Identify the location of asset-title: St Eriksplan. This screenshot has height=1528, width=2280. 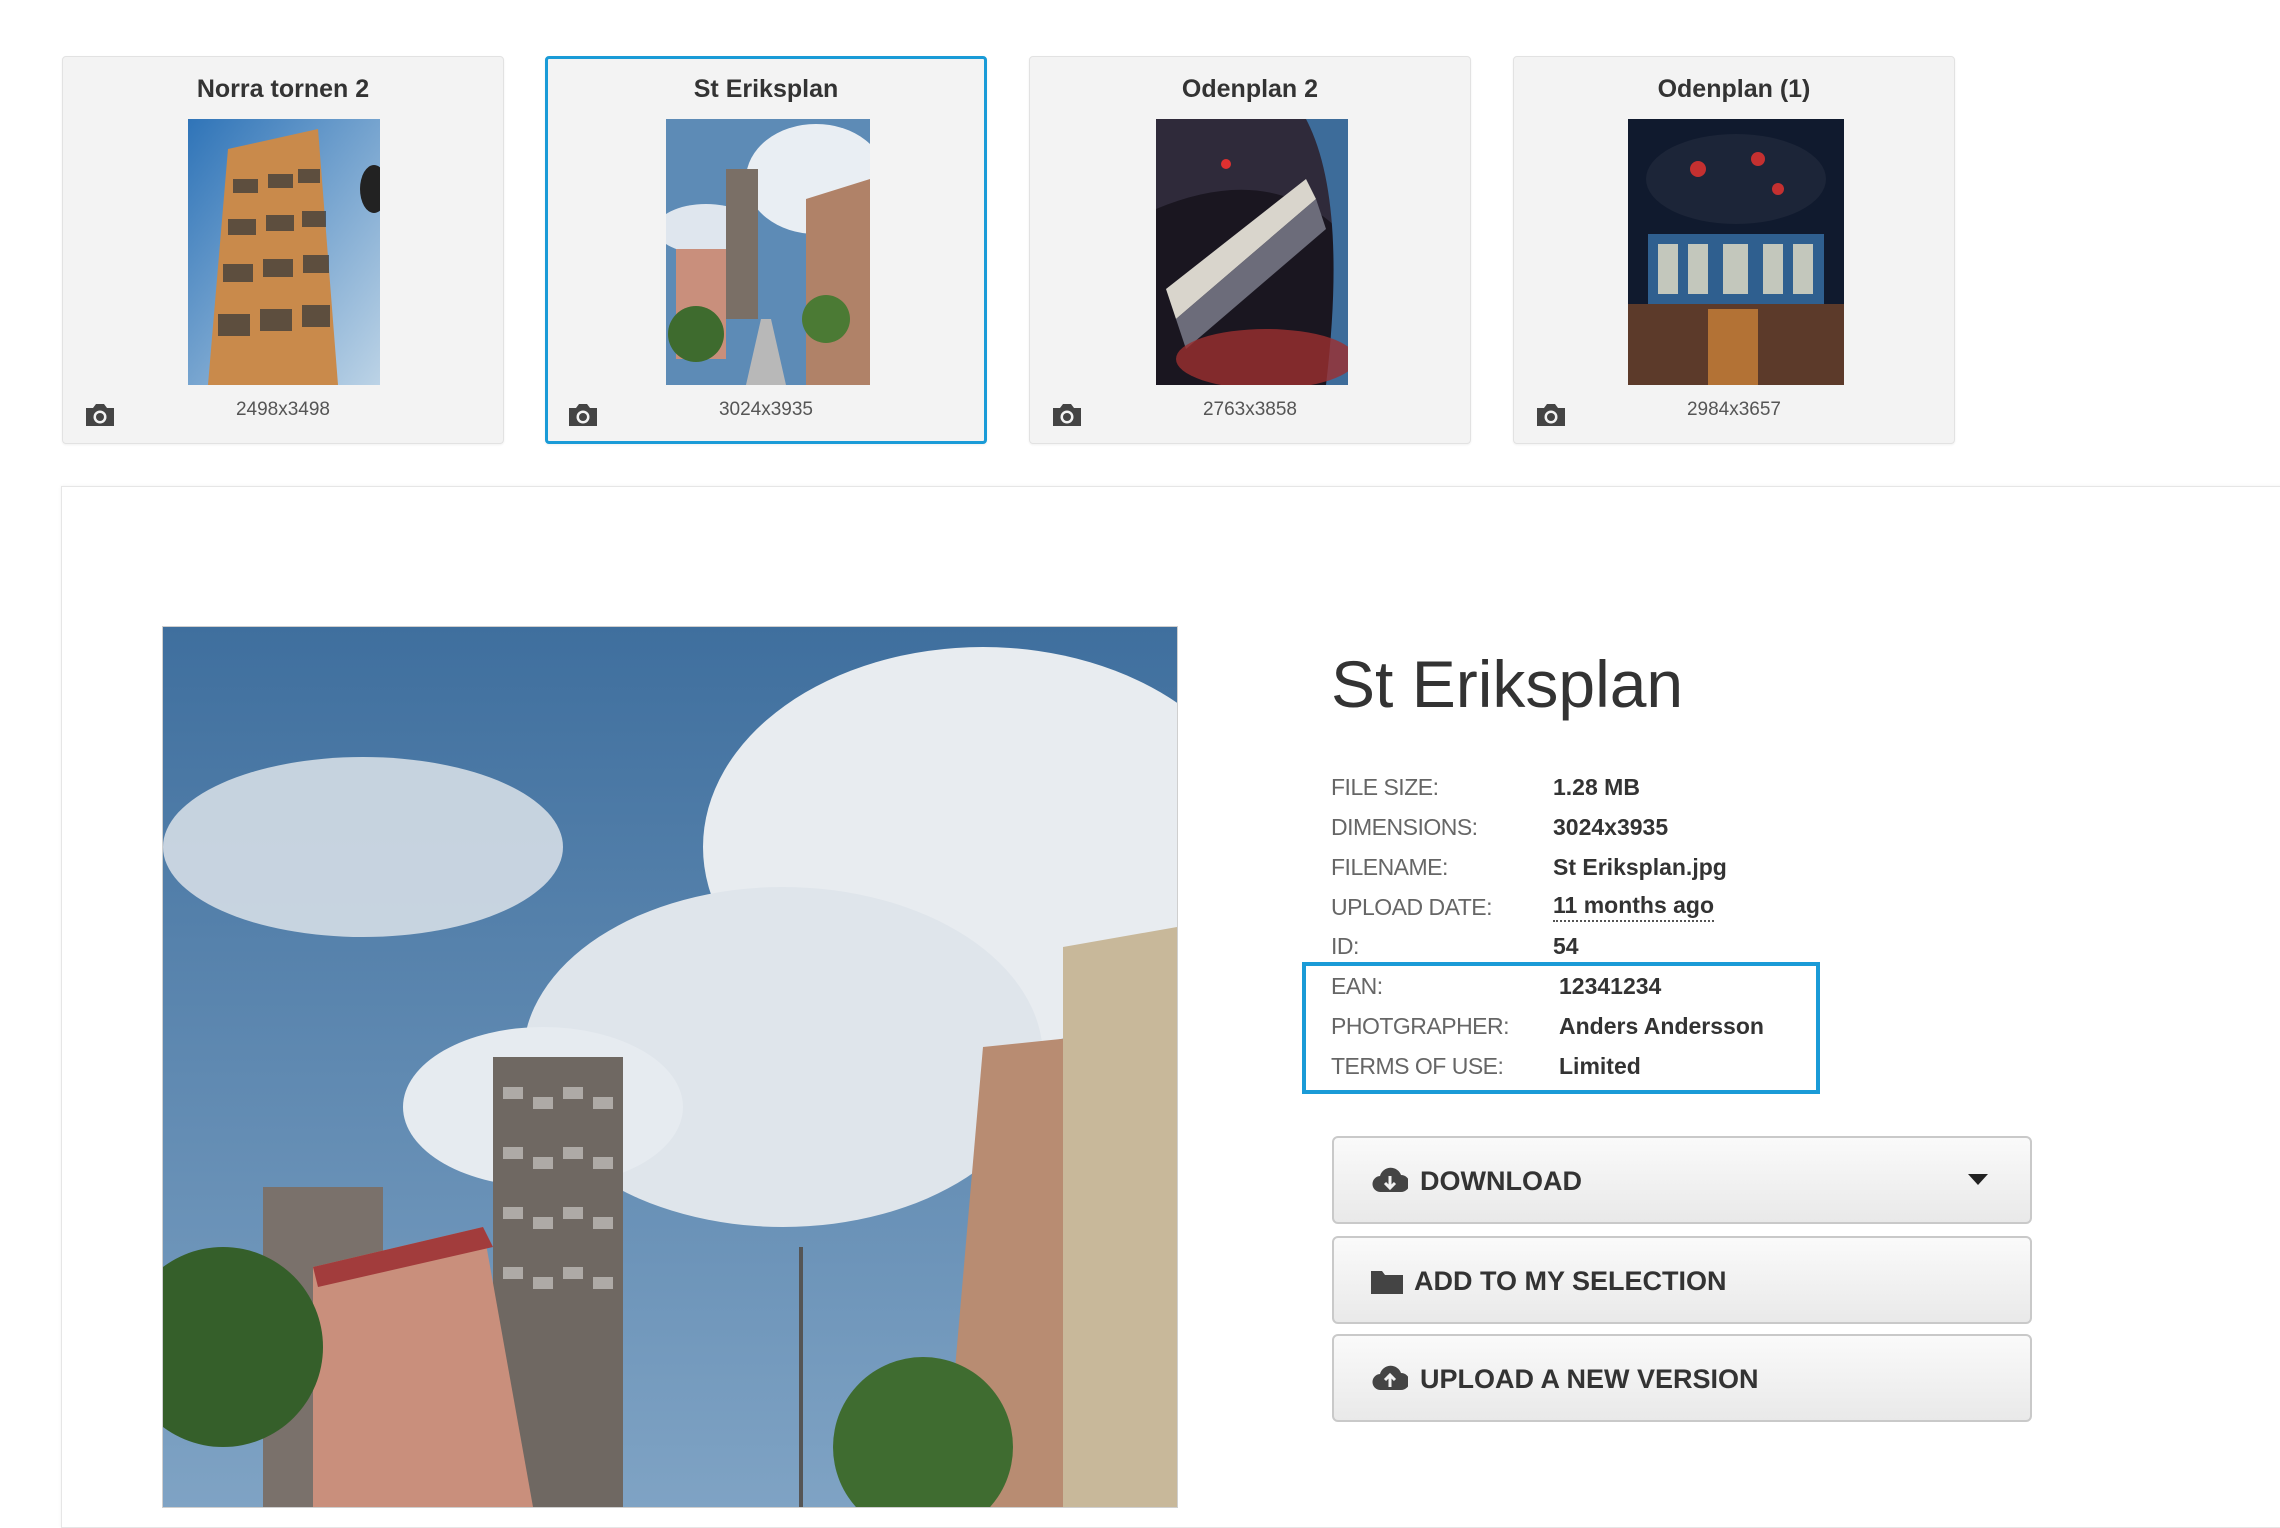
(1507, 684).